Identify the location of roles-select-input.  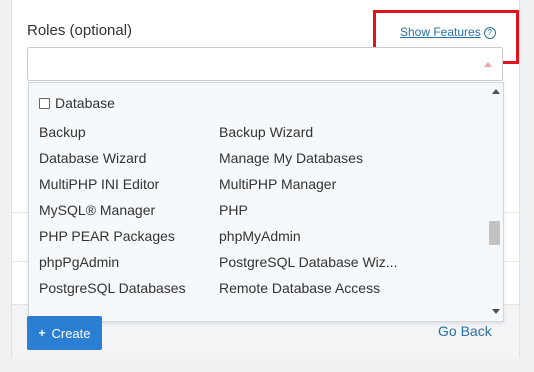
(265, 64).